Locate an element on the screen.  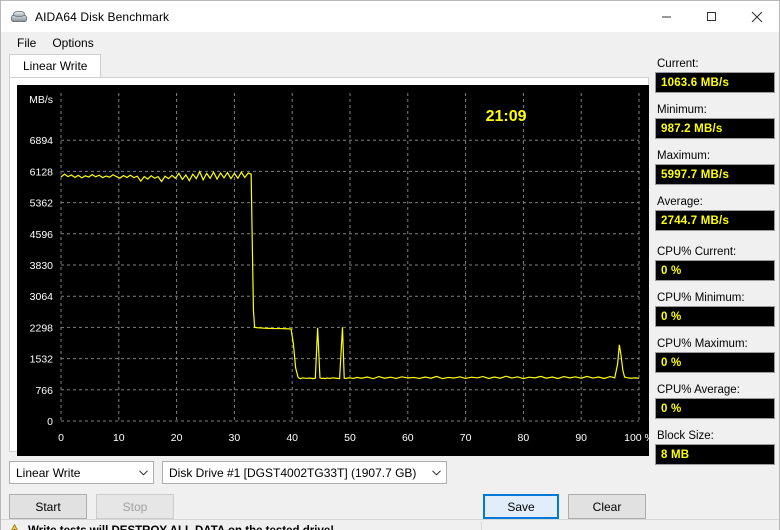
stat-box-cpu-minimum: 0 % is located at coordinates (715, 316).